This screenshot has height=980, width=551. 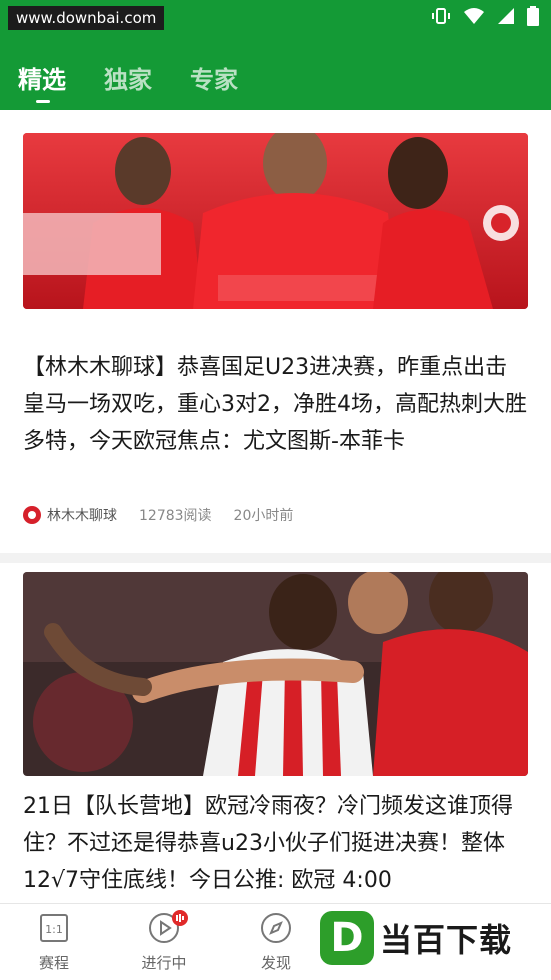 I want to click on tab-featured: 精选, so click(x=42, y=77).